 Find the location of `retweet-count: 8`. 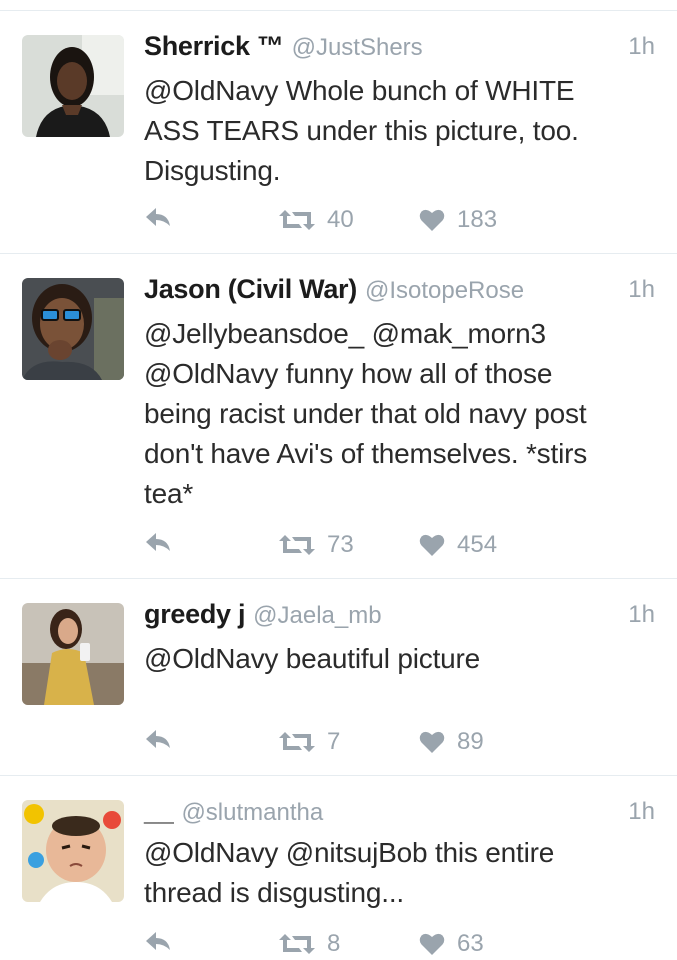

retweet-count: 8 is located at coordinates (334, 943).